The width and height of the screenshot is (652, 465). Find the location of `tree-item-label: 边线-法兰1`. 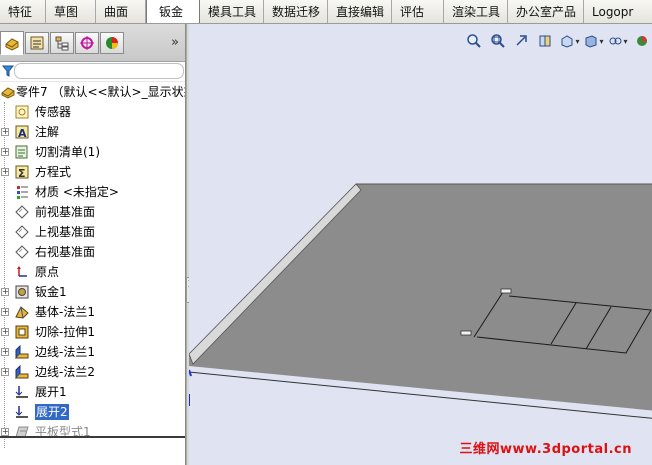

tree-item-label: 边线-法兰1 is located at coordinates (65, 352).